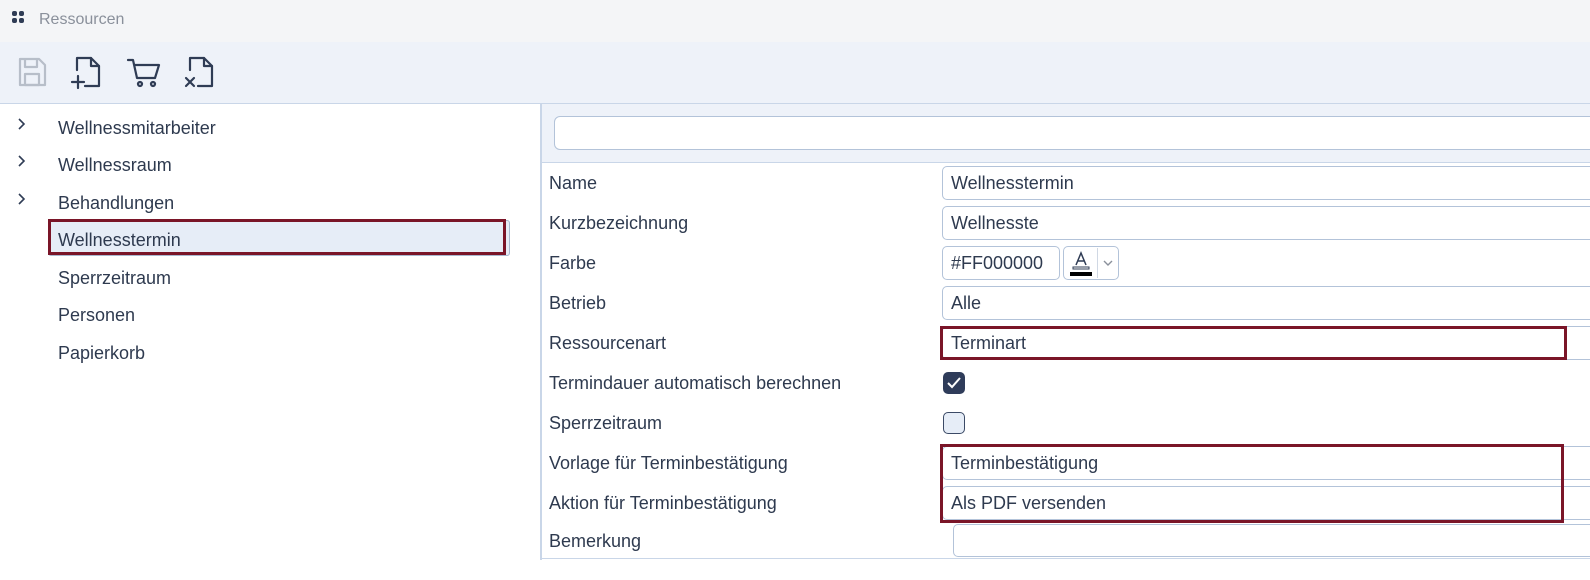 The image size is (1590, 580). I want to click on tree-item-personen: Personen, so click(260, 312).